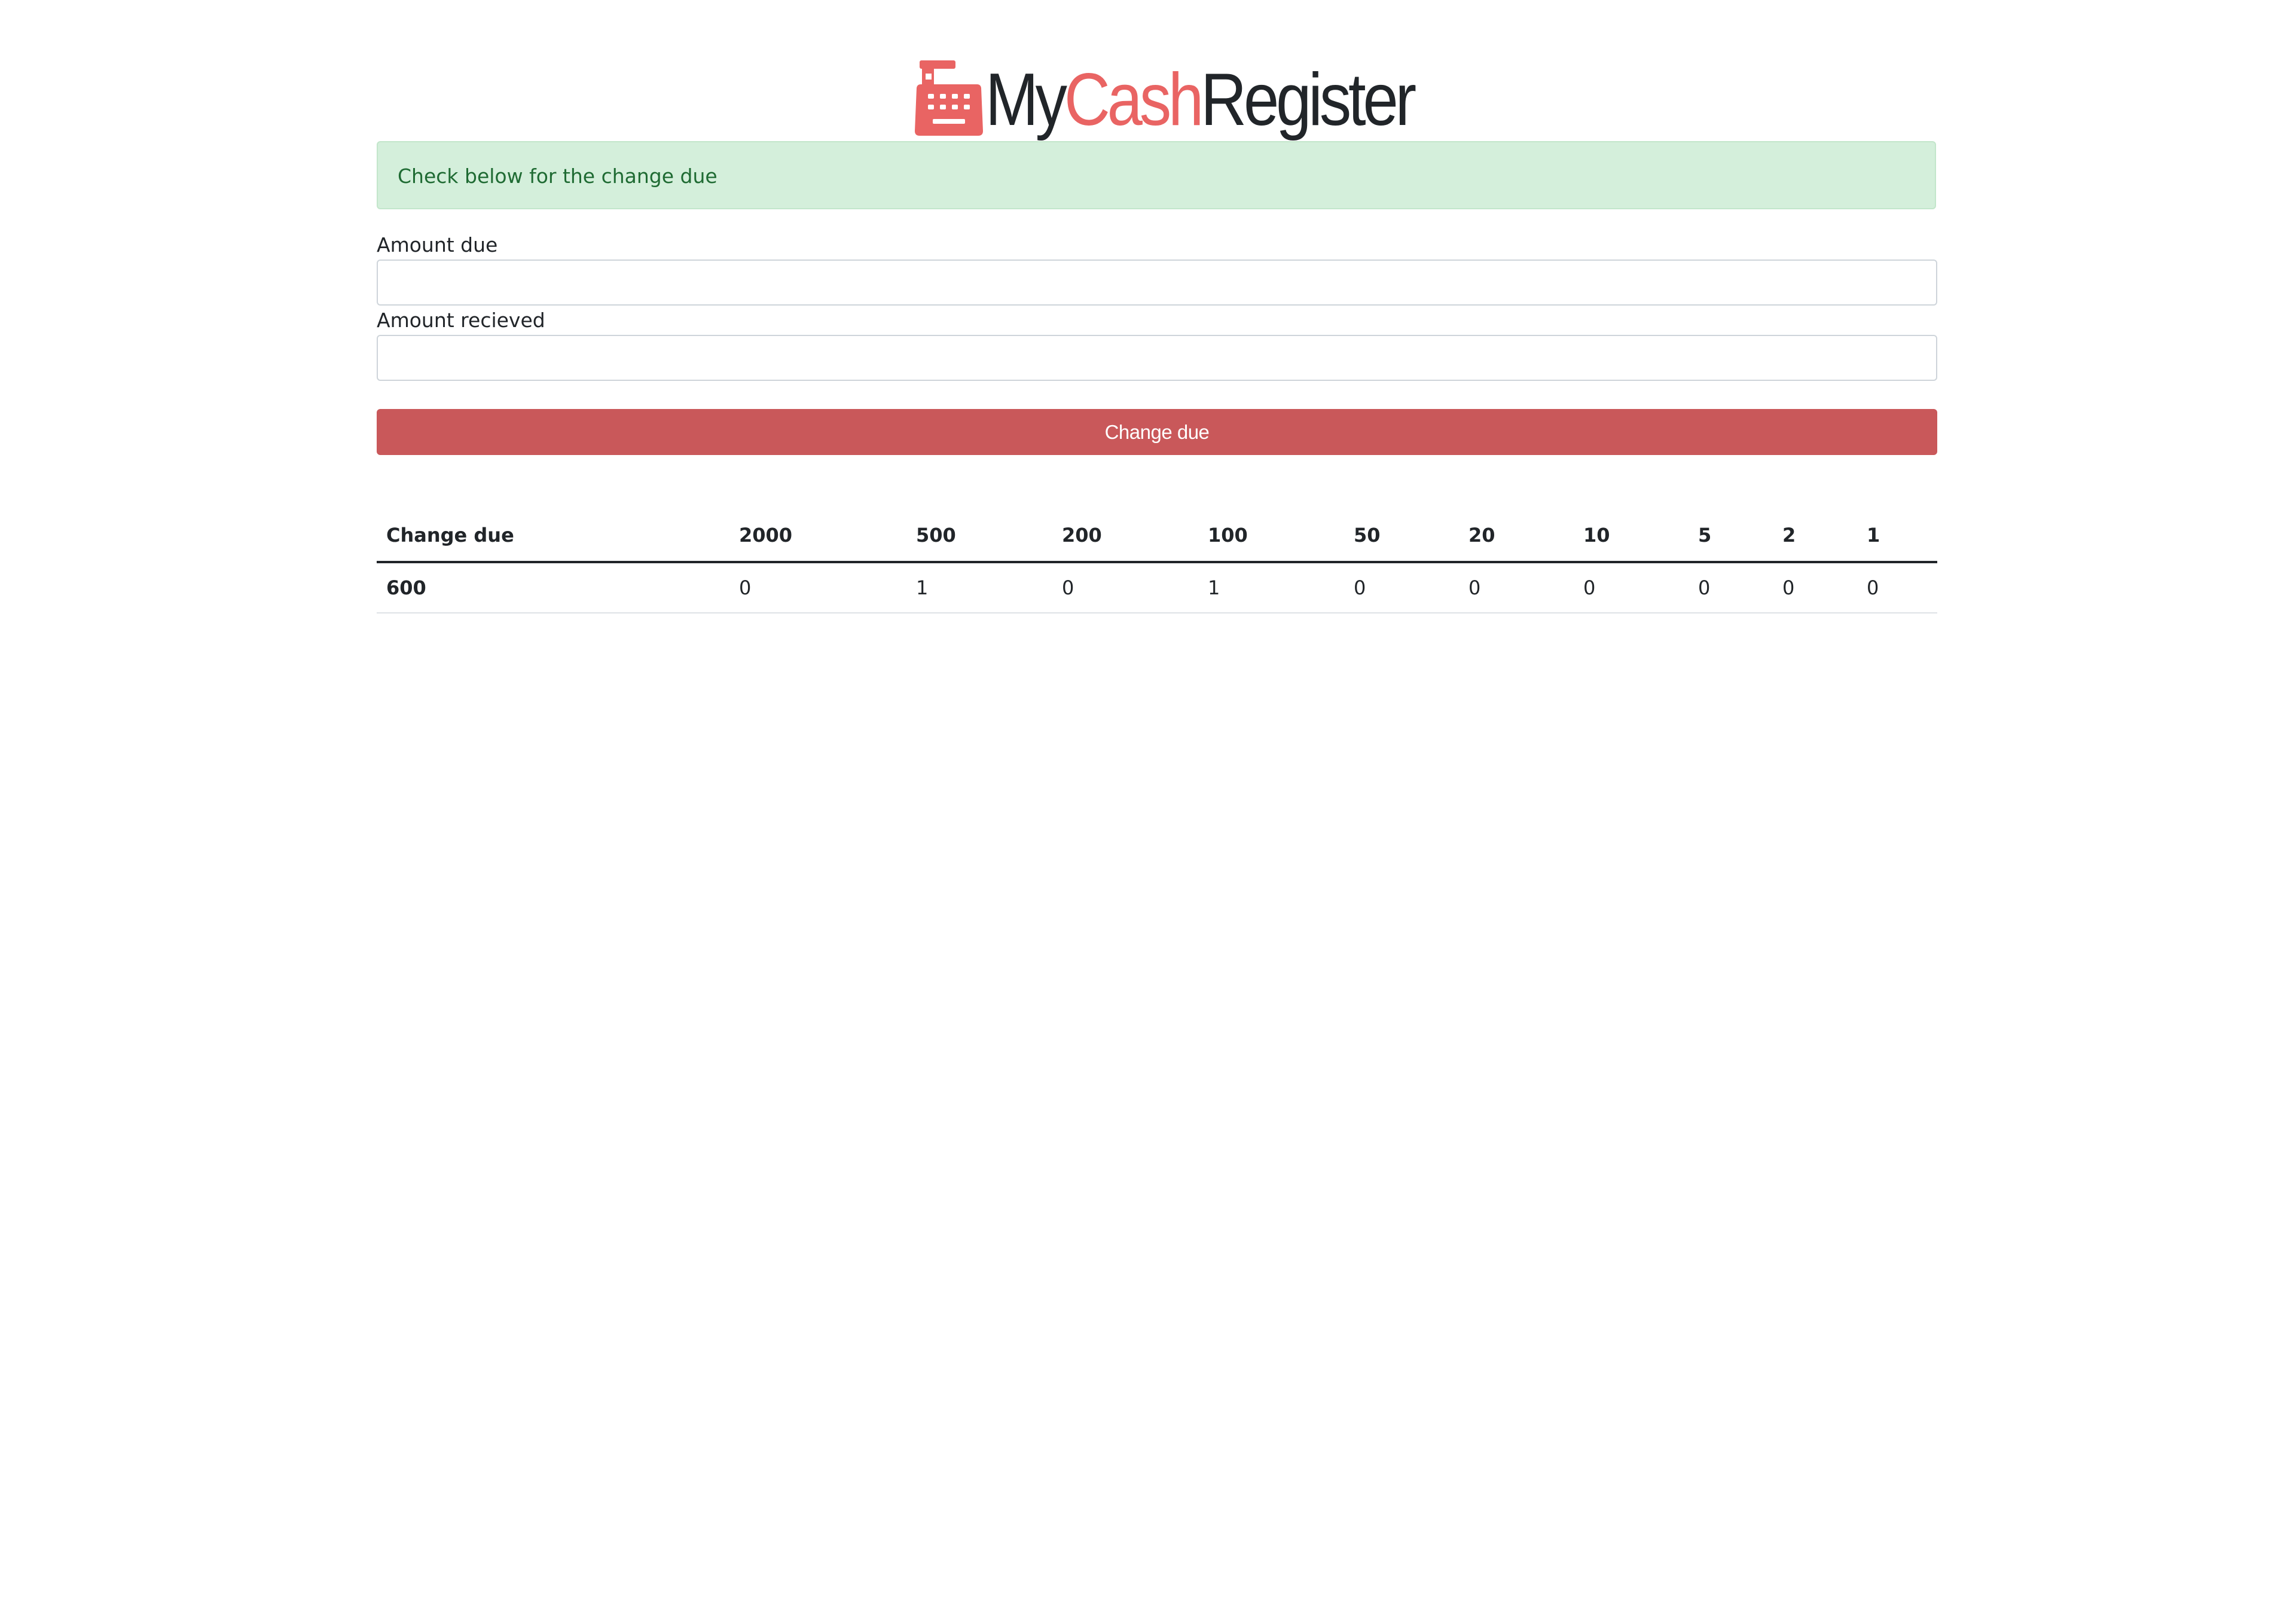 The height and width of the screenshot is (1624, 2296). Describe the element at coordinates (1516, 587) in the screenshot. I see `cell-20: 0` at that location.